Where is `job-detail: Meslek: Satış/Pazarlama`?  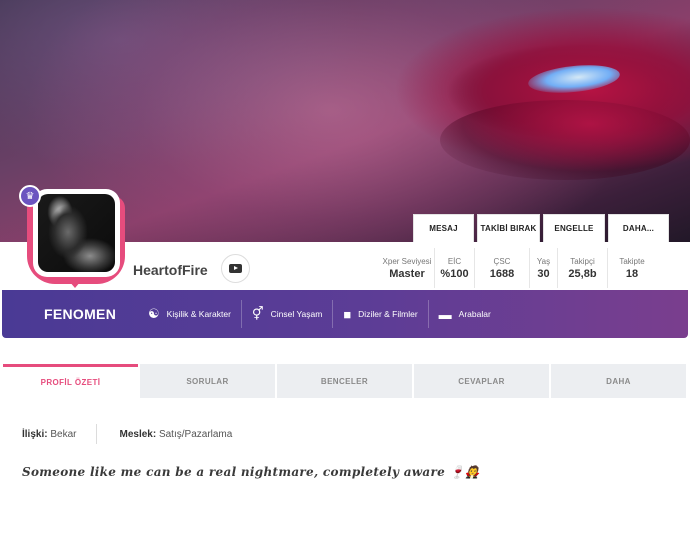 job-detail: Meslek: Satış/Pazarlama is located at coordinates (175, 434).